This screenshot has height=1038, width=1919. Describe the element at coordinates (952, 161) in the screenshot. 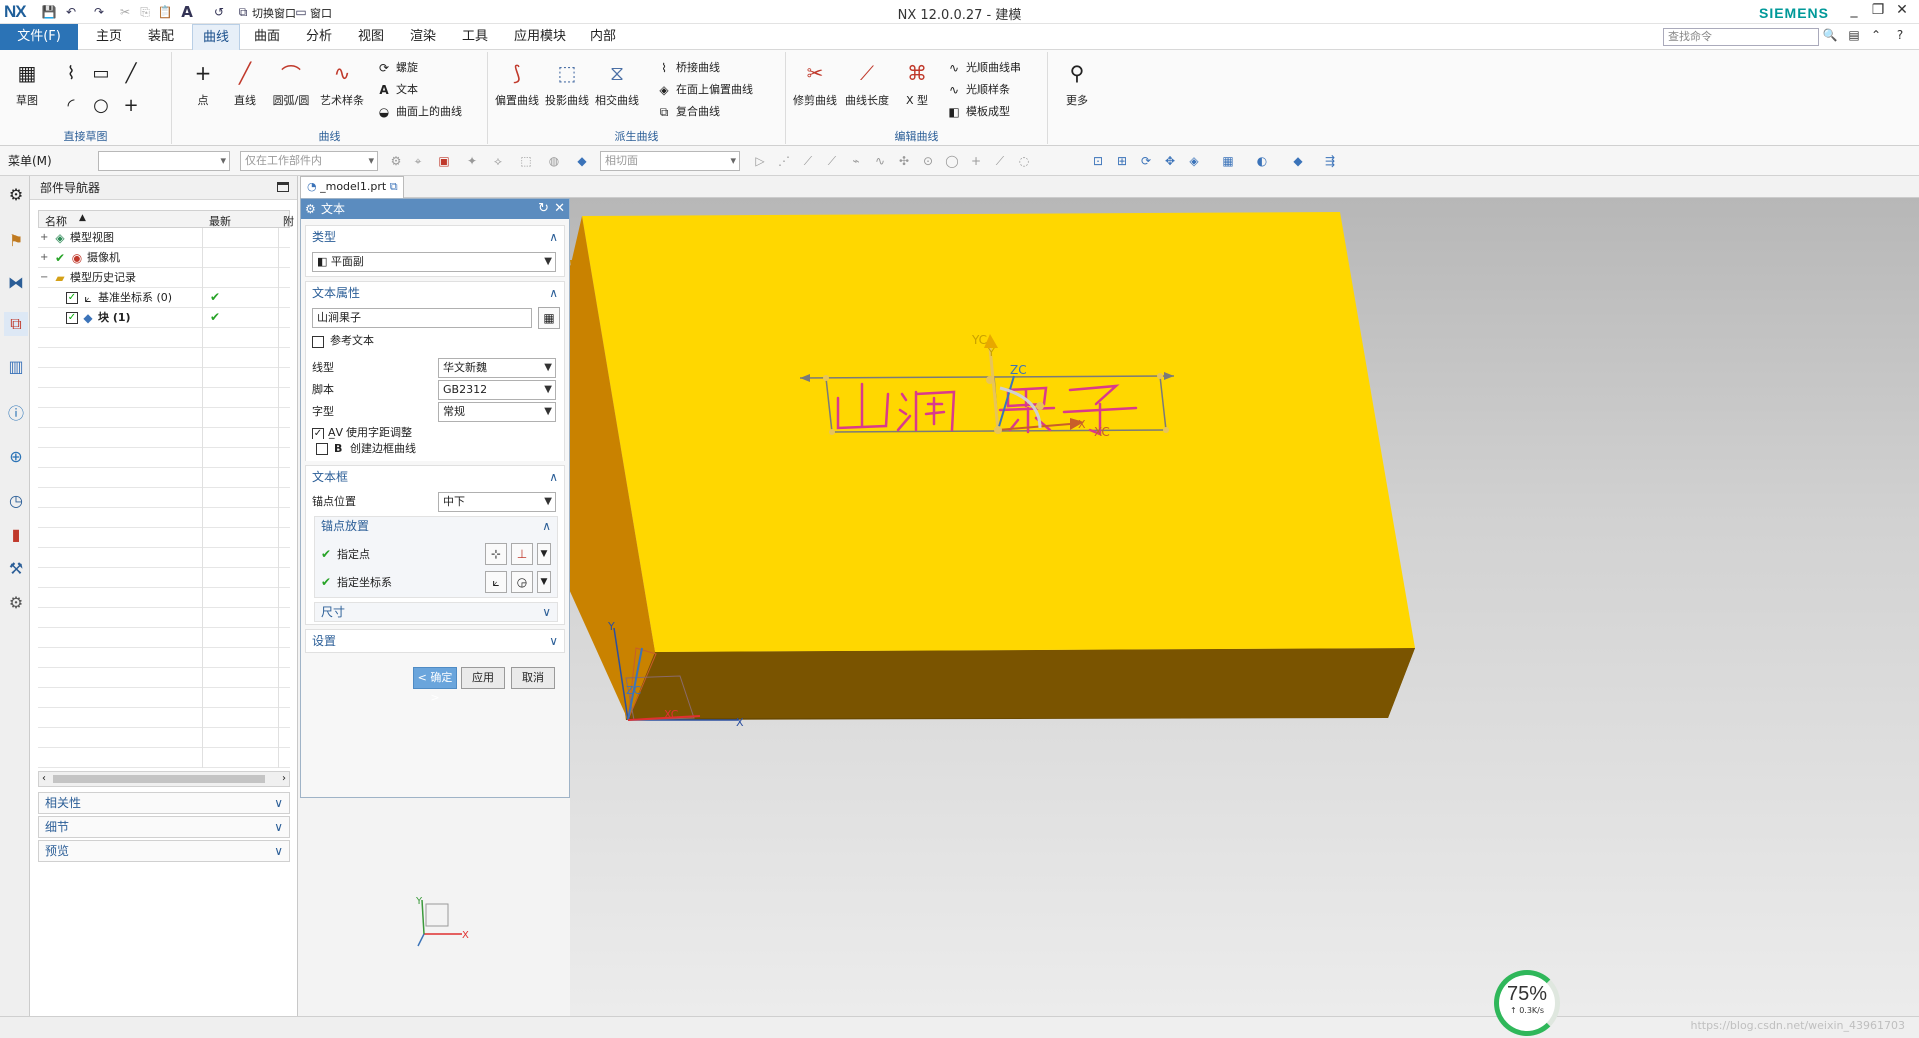

I see `snap-quadrant-icon: ◯` at that location.